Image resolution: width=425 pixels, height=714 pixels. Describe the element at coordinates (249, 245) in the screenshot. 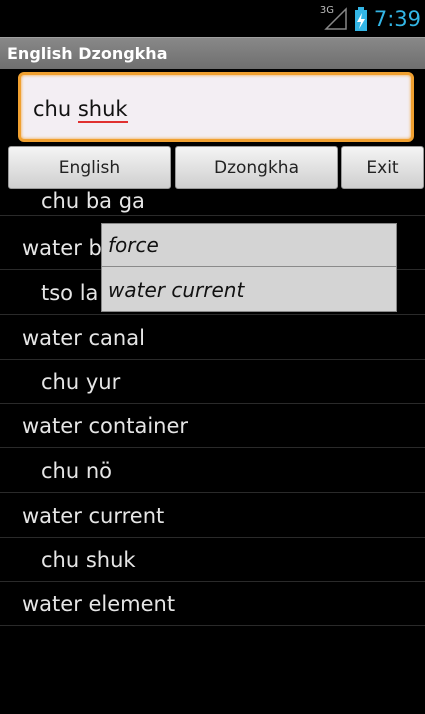

I see `autocomplete-item: force` at that location.